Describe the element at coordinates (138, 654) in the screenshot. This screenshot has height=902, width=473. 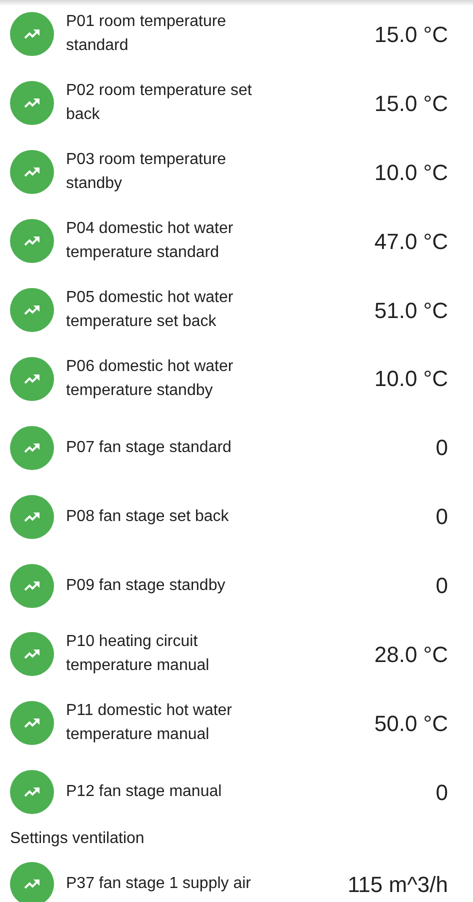
I see `parameter-label: P10 heating circuit temperature manual` at that location.